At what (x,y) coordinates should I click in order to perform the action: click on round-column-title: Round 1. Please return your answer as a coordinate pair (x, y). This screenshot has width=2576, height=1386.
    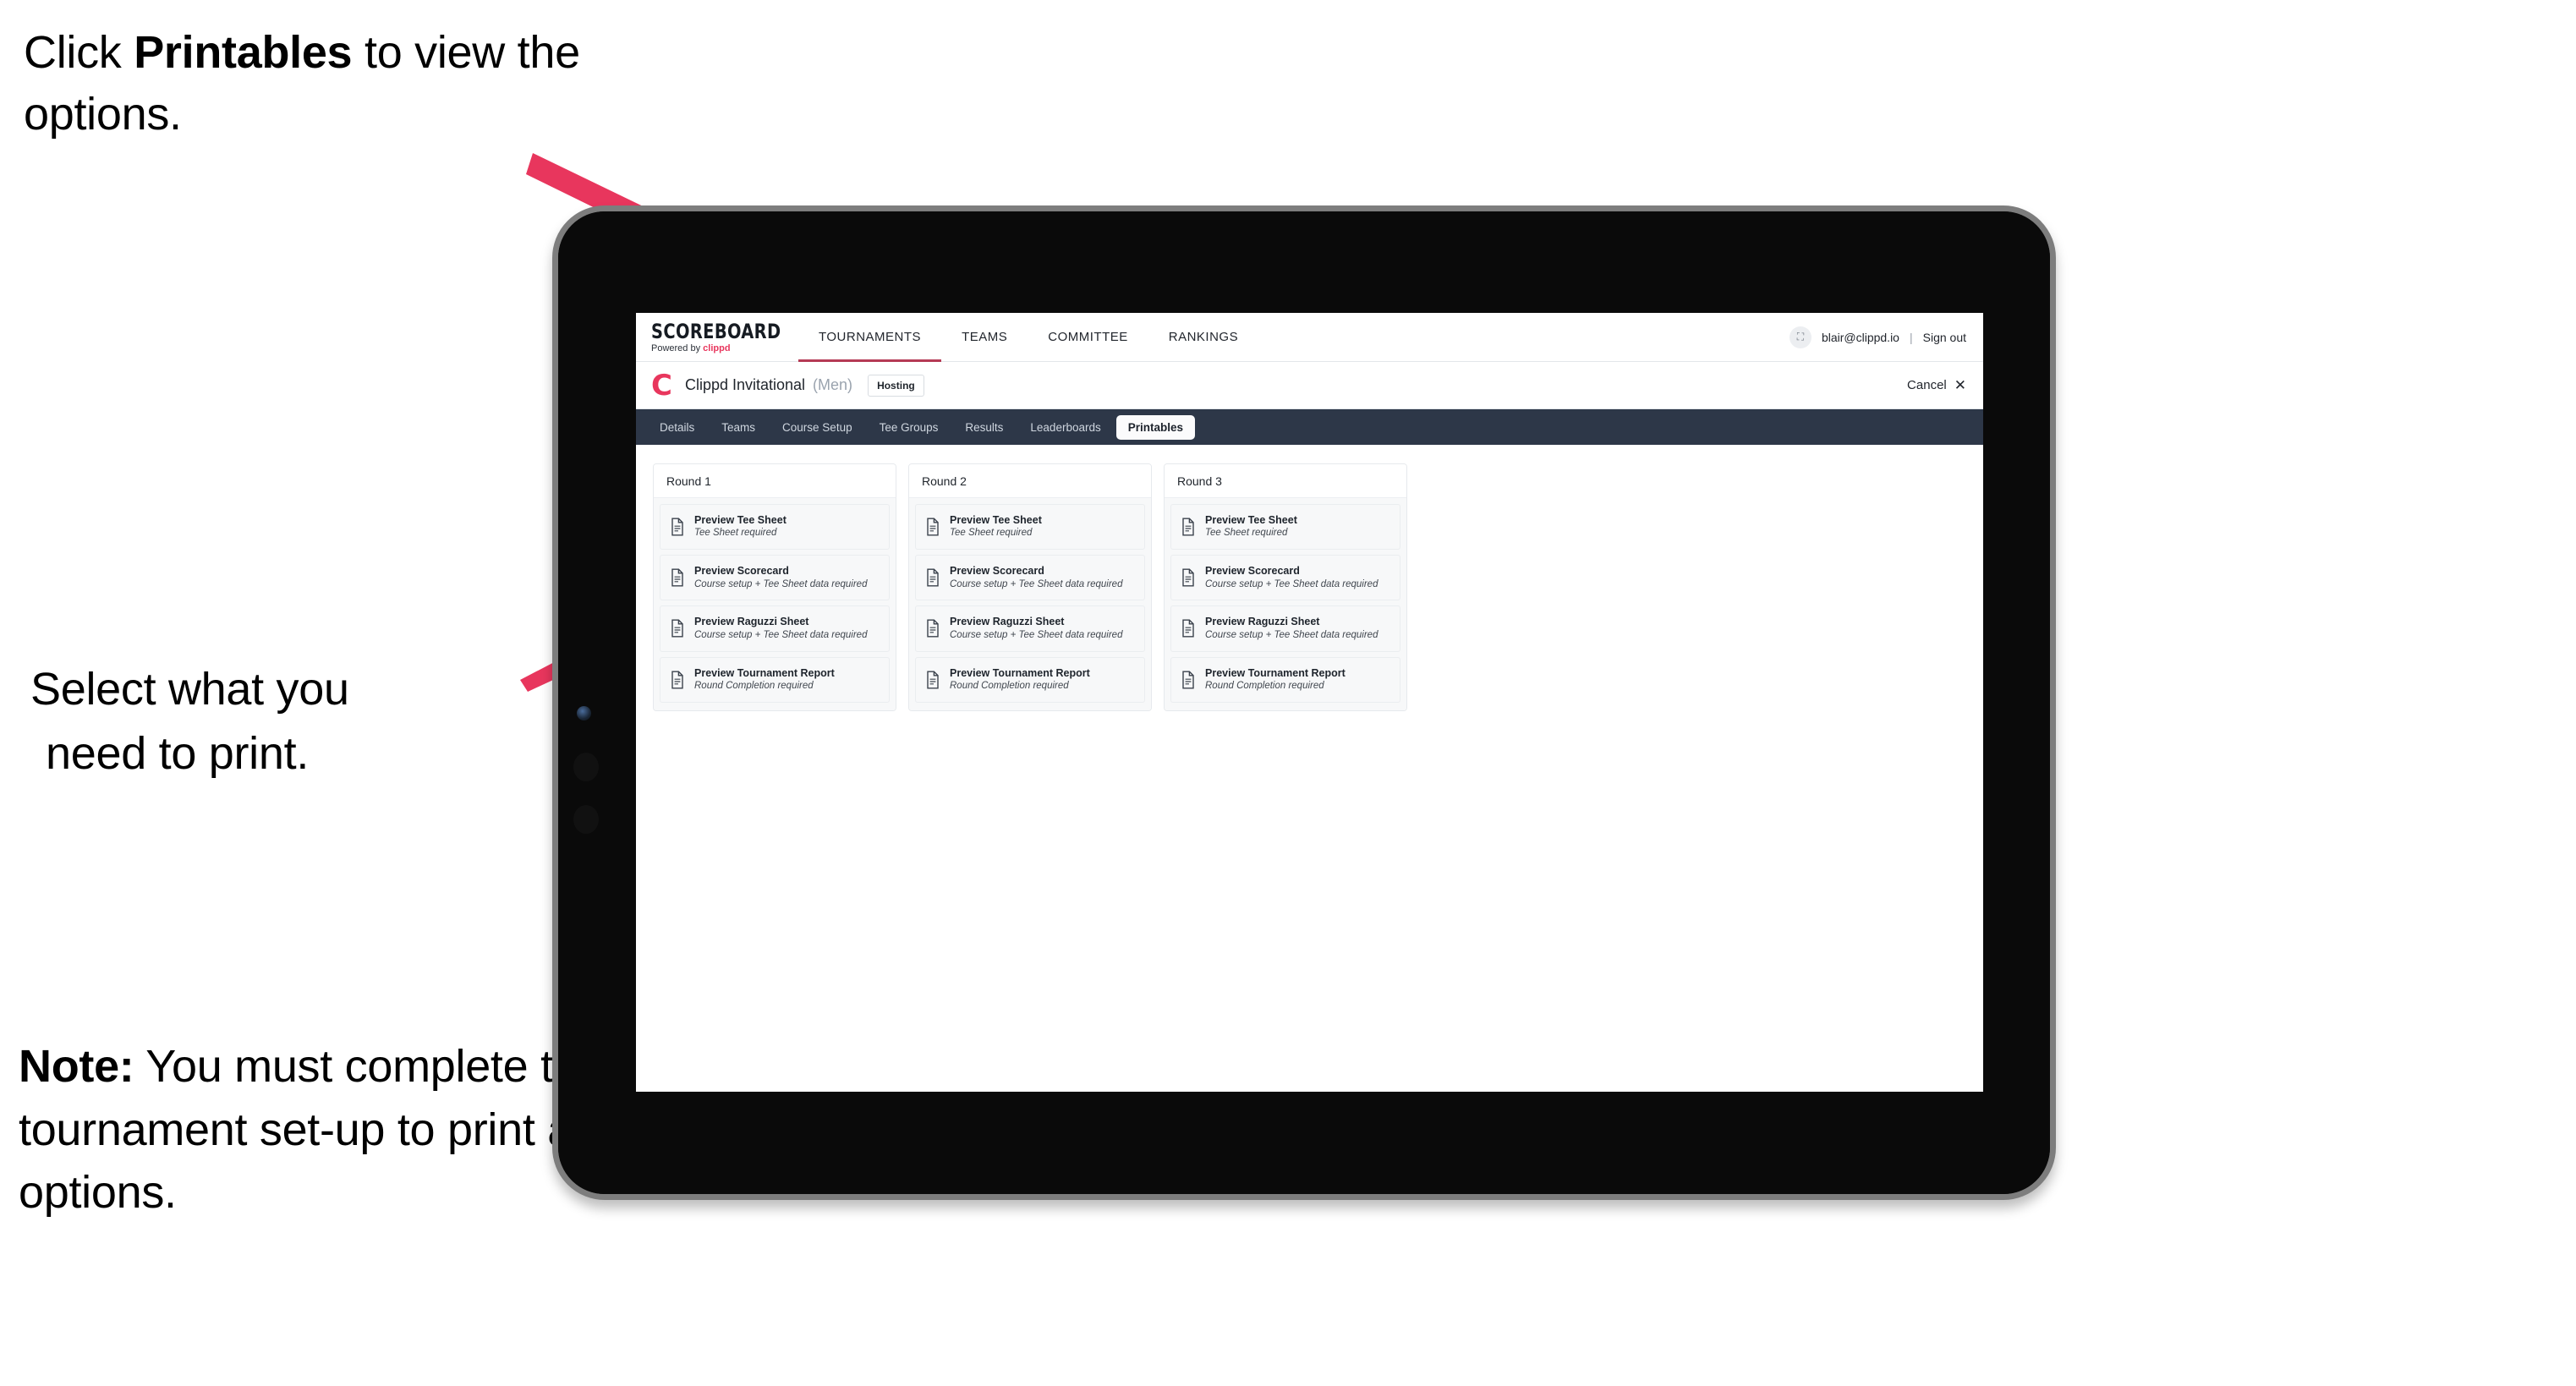
    Looking at the image, I should click on (775, 481).